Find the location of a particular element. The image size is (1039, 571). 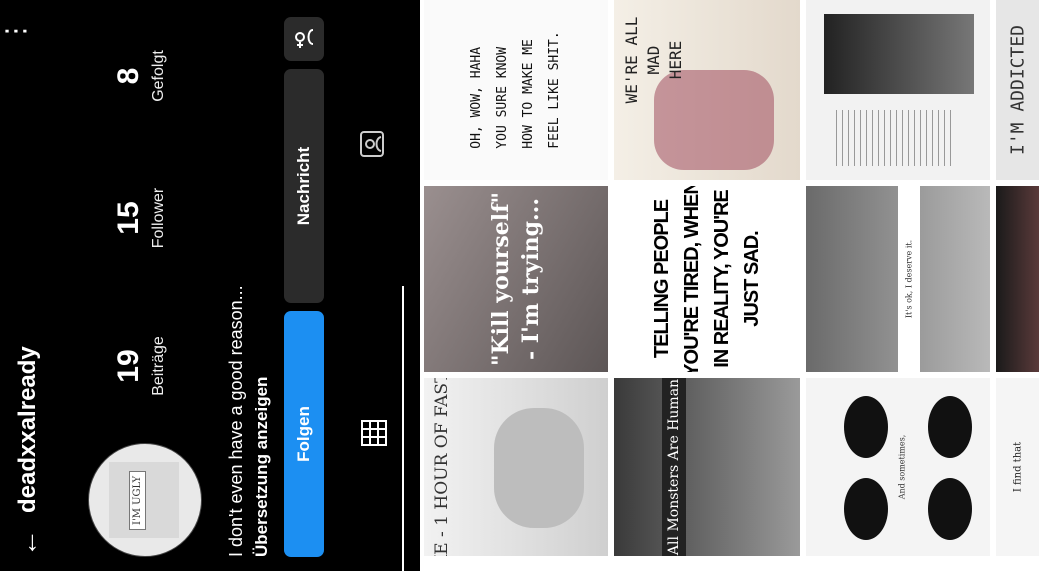

post-12-text: I'M ADDICTED is located at coordinates (1017, 90).